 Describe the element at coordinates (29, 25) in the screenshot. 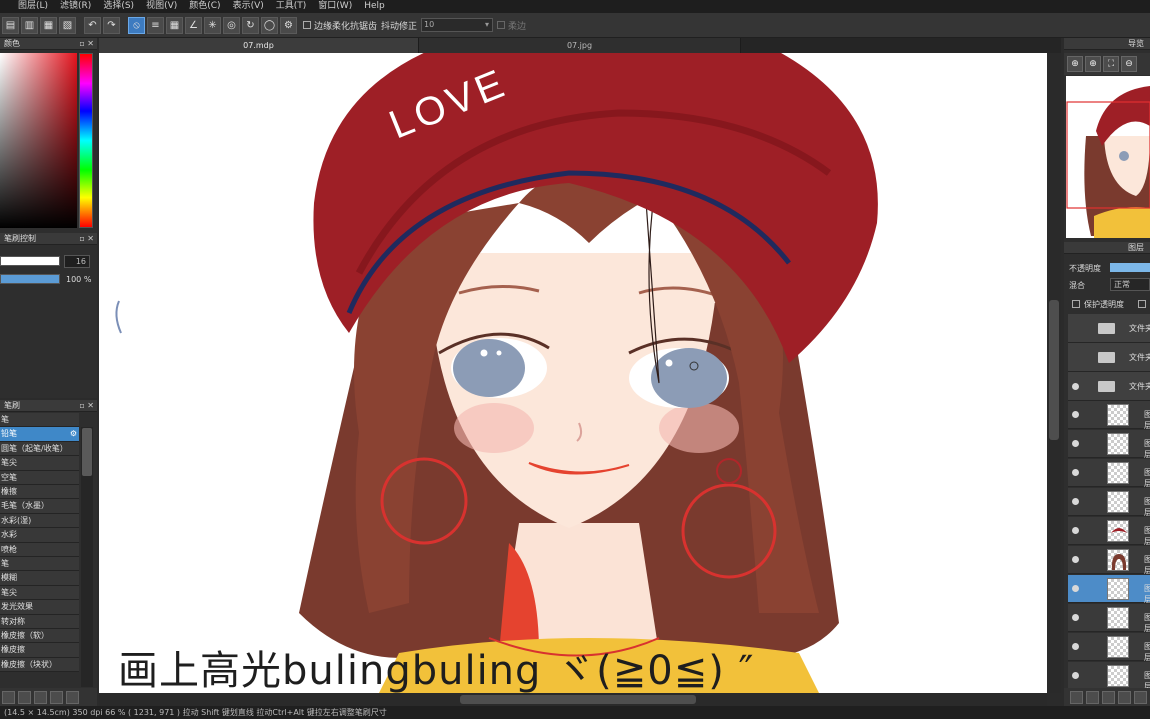

I see `open-file-icon: ▥` at that location.